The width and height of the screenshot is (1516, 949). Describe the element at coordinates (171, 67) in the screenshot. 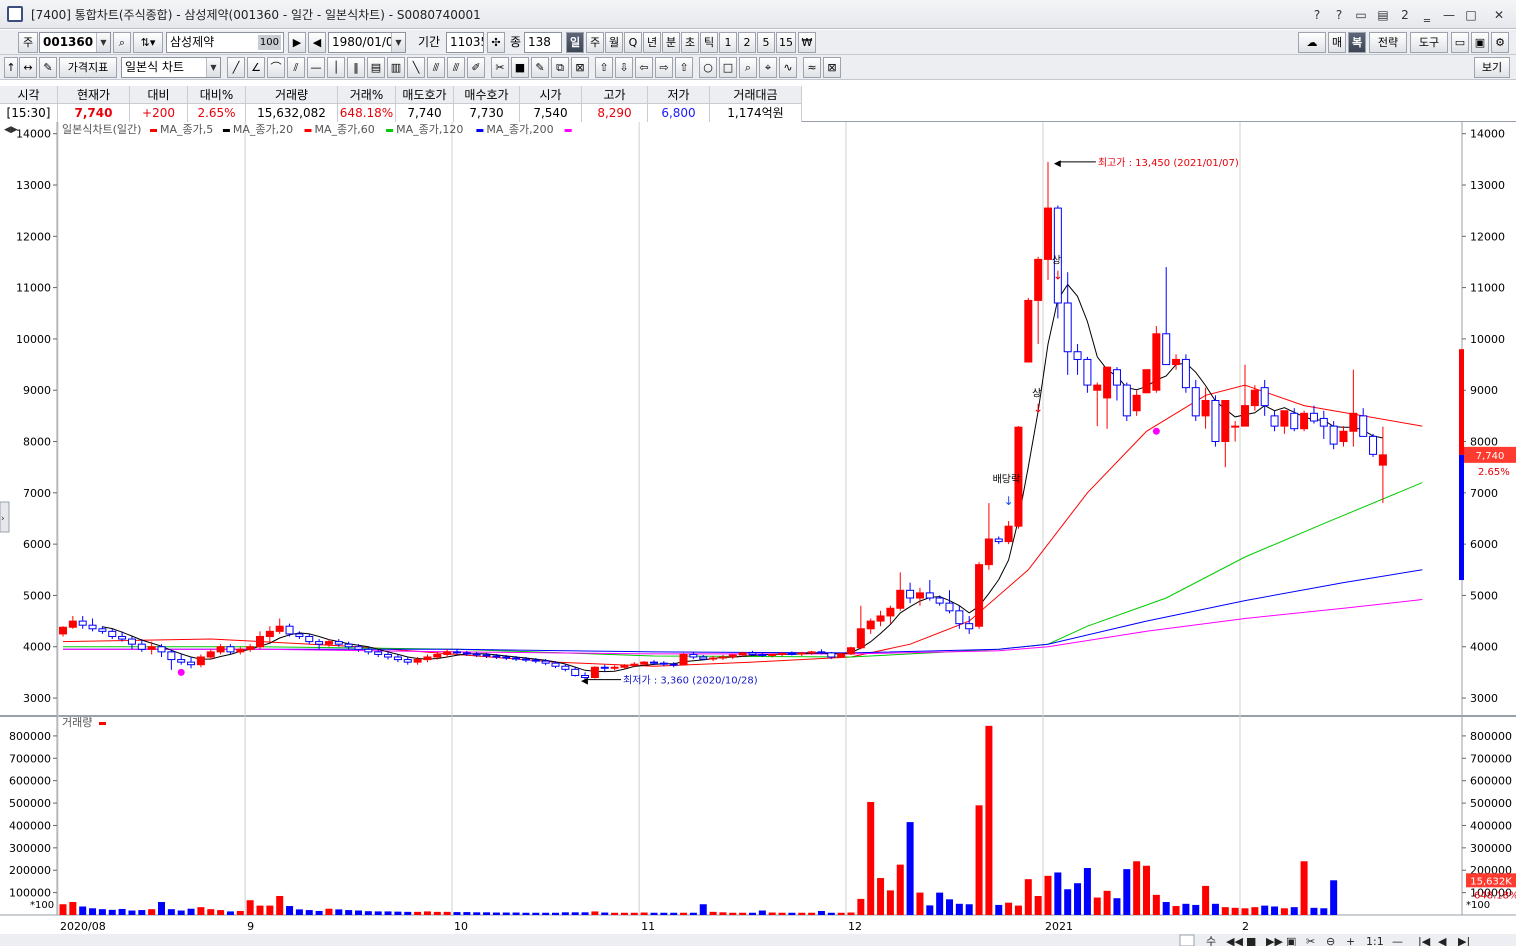

I see `chart-type-select: 일본식 차트 ▼` at that location.